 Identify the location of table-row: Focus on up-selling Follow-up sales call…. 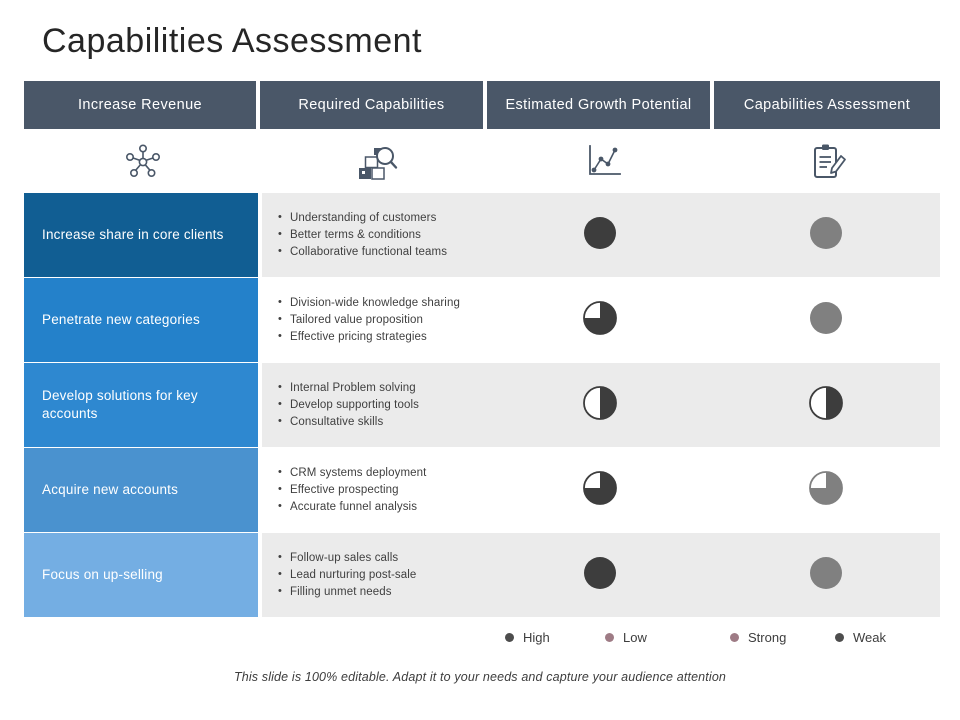
(482, 575).